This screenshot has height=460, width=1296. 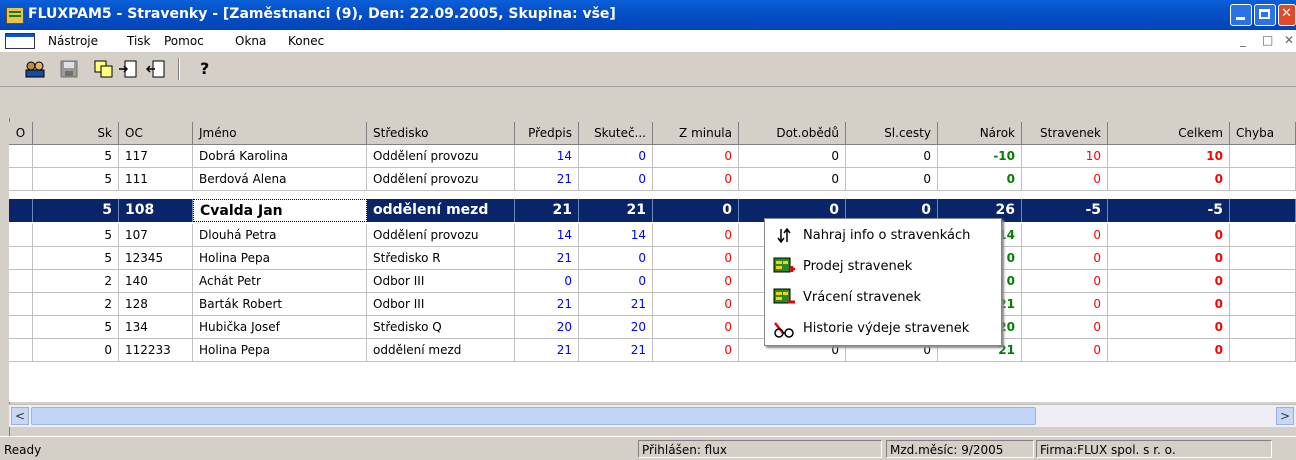 I want to click on maximize-button, so click(x=1265, y=15).